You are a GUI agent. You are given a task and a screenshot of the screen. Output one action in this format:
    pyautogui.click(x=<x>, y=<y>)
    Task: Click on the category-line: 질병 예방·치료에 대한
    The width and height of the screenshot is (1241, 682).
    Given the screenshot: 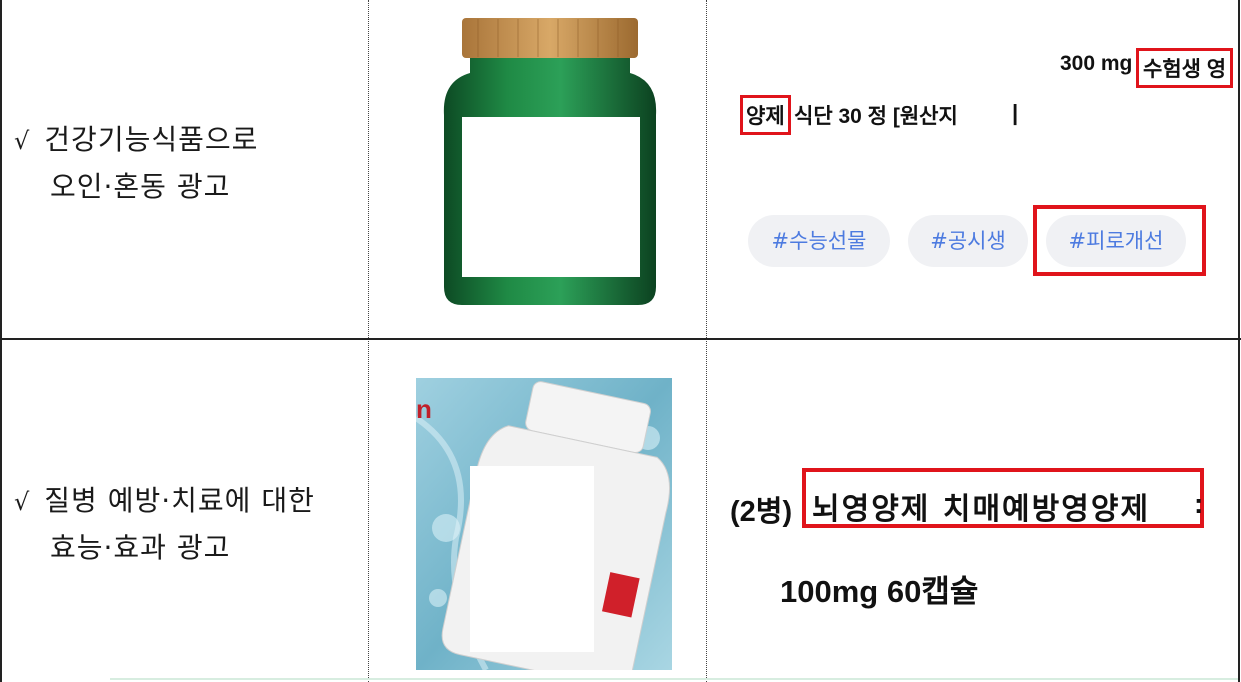 What is the action you would take?
    pyautogui.click(x=179, y=500)
    